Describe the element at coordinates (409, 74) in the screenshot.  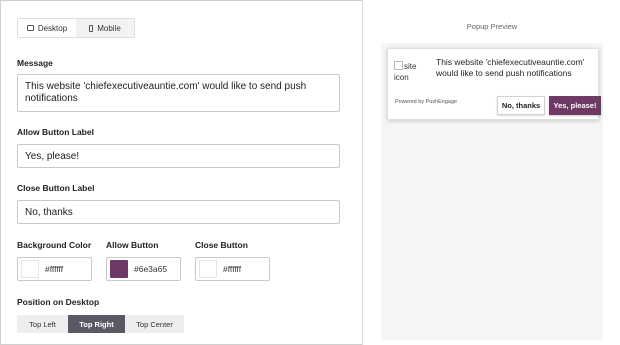
I see `site-icon: site icon` at that location.